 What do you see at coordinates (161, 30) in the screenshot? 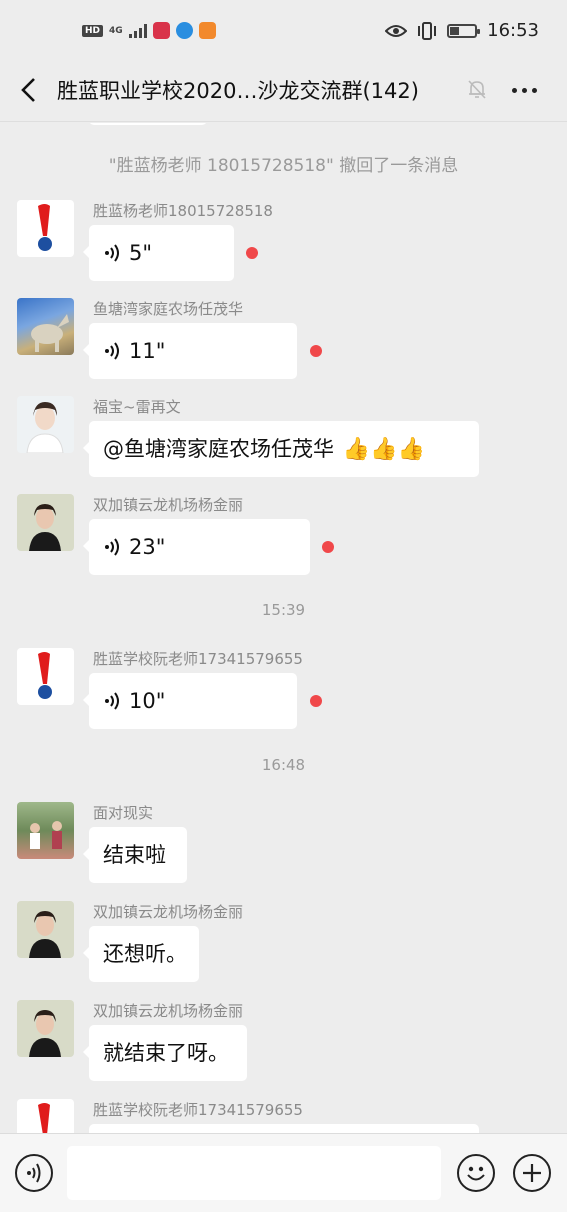
I see `app-calendar-icon` at bounding box center [161, 30].